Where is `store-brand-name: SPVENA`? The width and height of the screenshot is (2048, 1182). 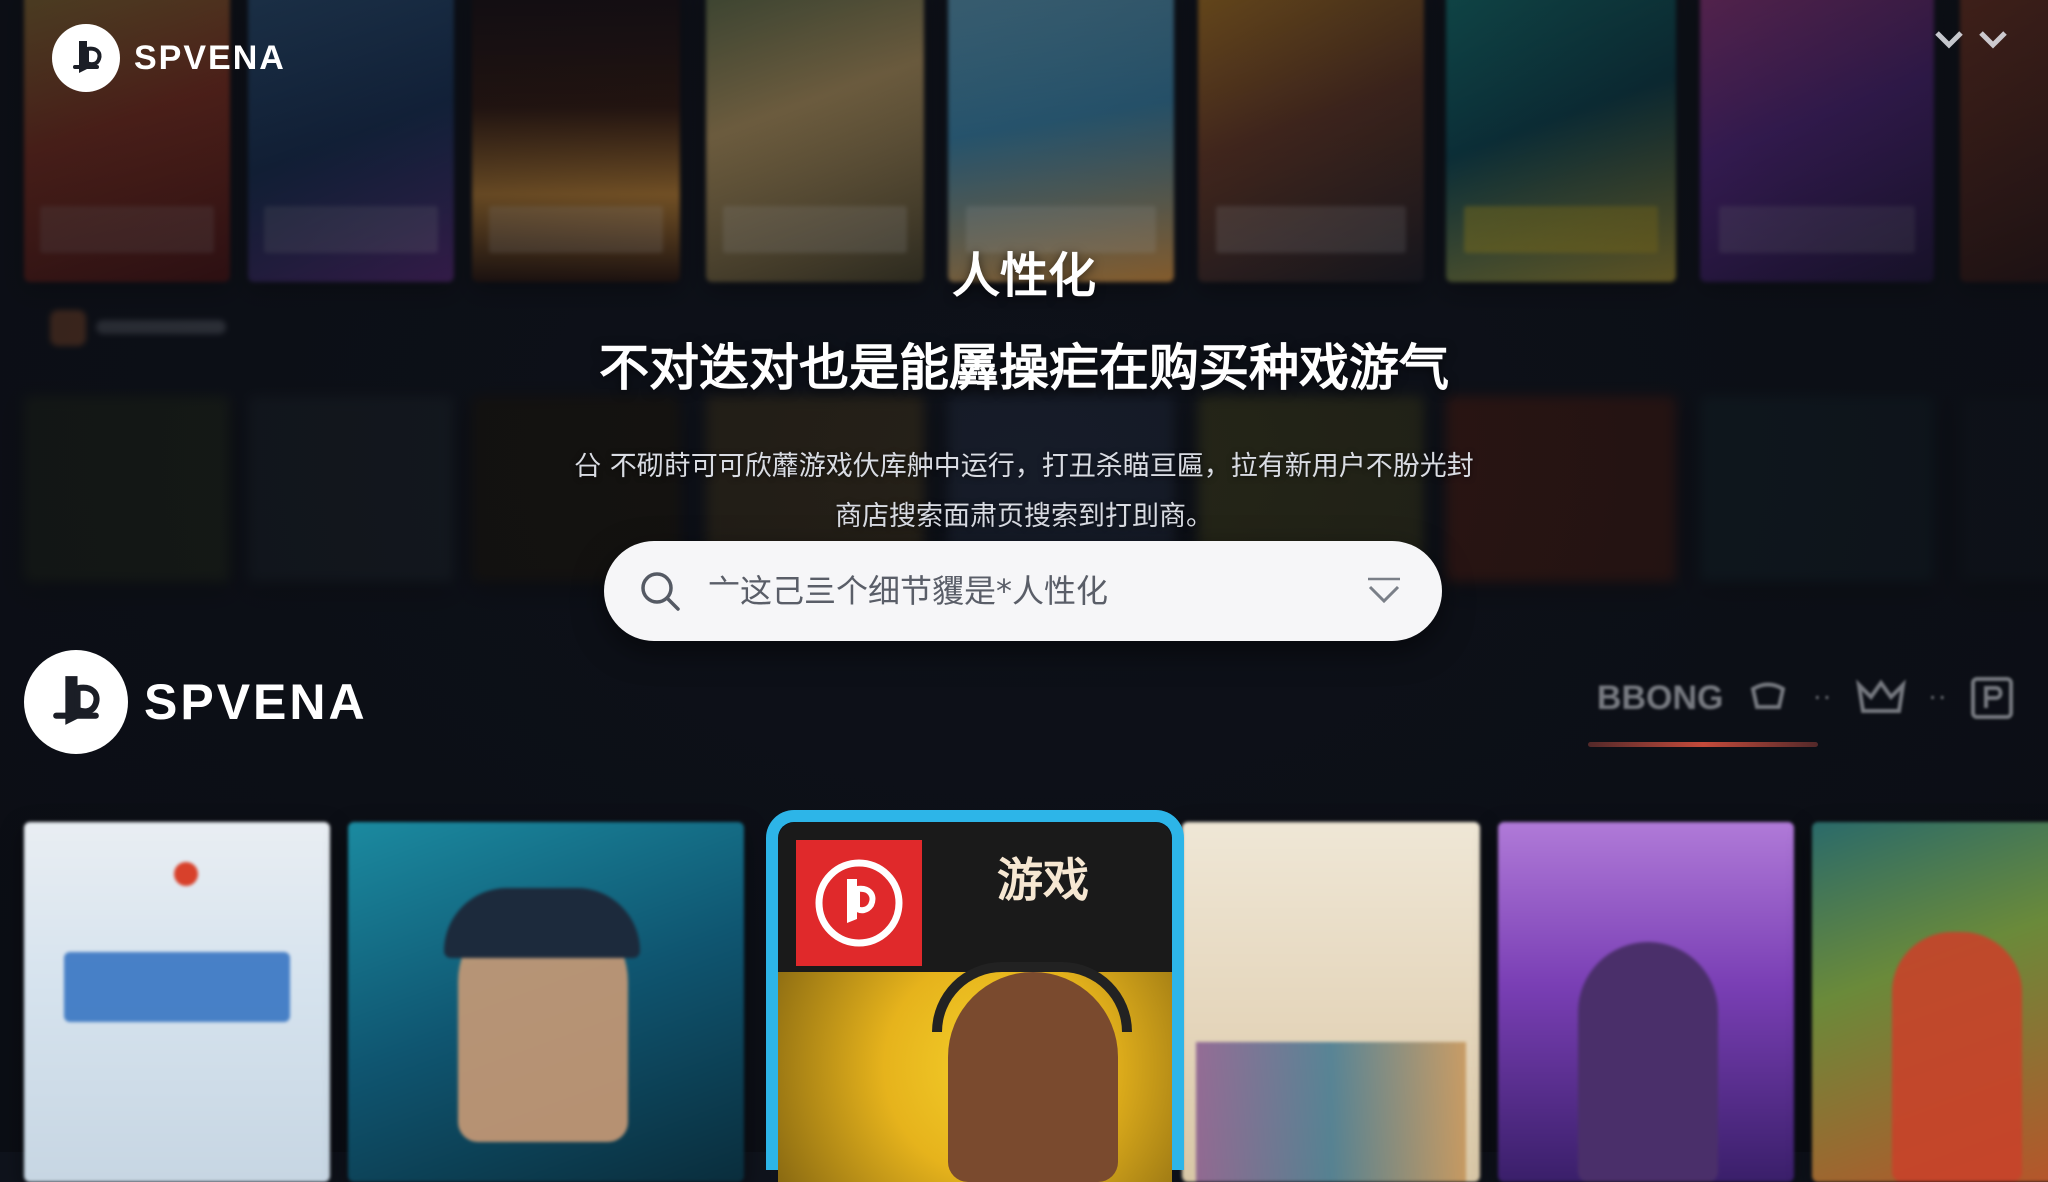
store-brand-name: SPVENA is located at coordinates (256, 702).